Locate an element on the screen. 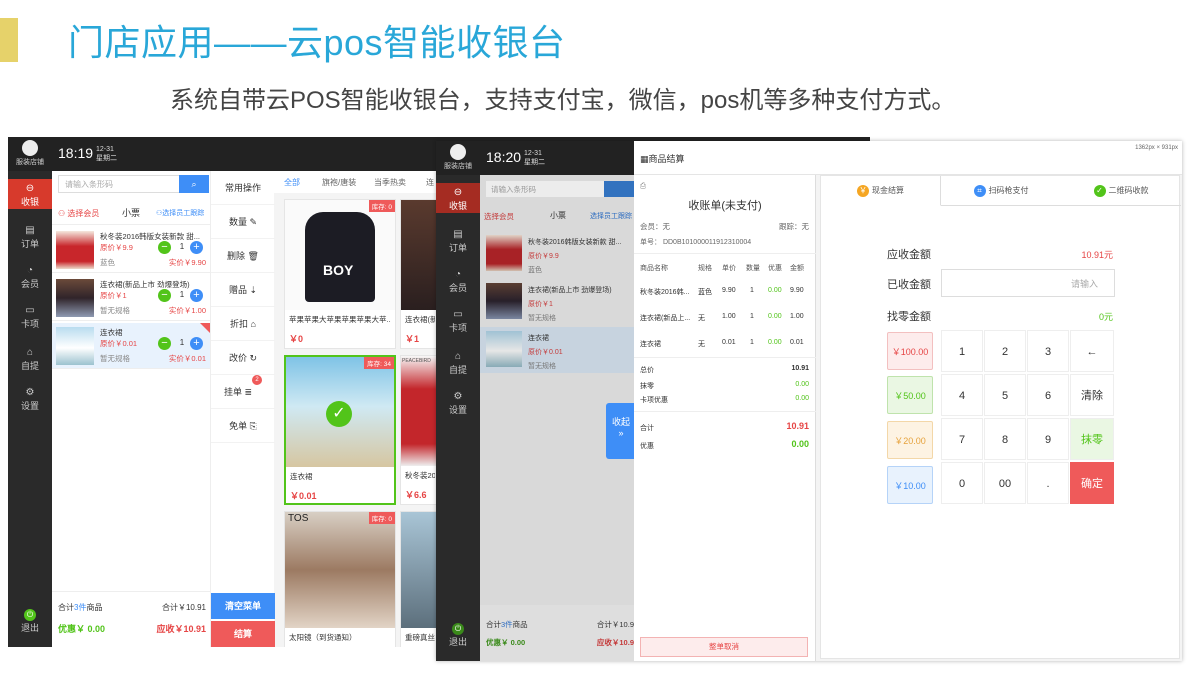 This screenshot has height=675, width=1198. product-card: BOY 库存: 0 苹果苹果大苹果苹果苹果大苹... ￥0 is located at coordinates (340, 274).